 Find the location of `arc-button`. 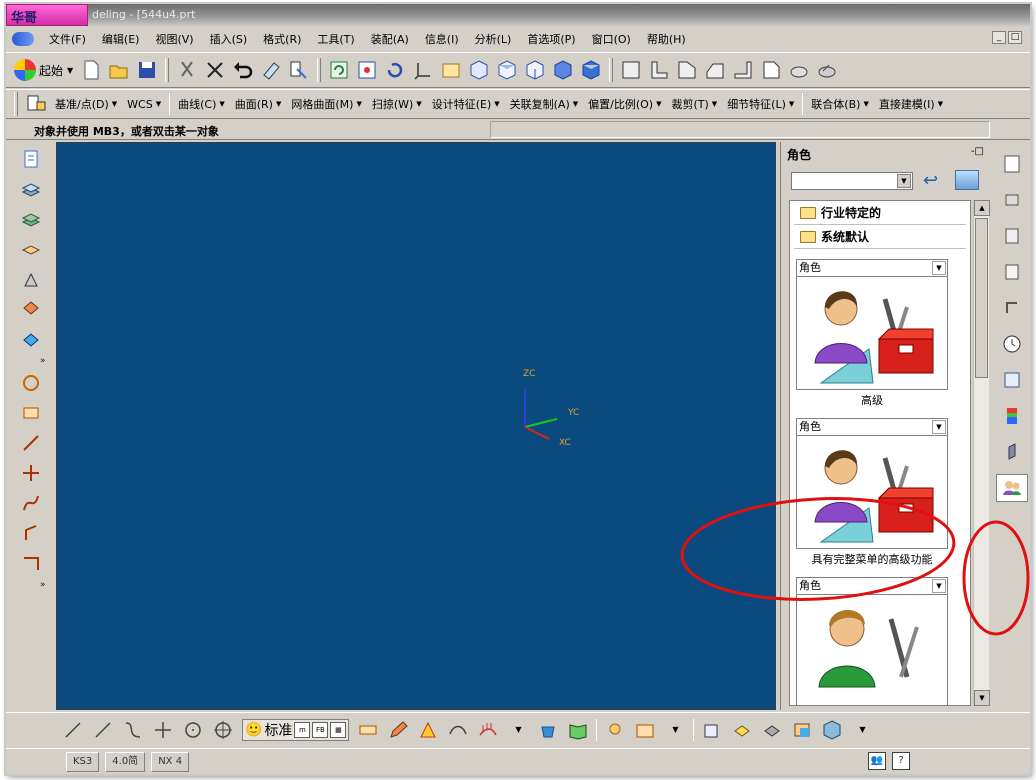

arc-button is located at coordinates (458, 730).